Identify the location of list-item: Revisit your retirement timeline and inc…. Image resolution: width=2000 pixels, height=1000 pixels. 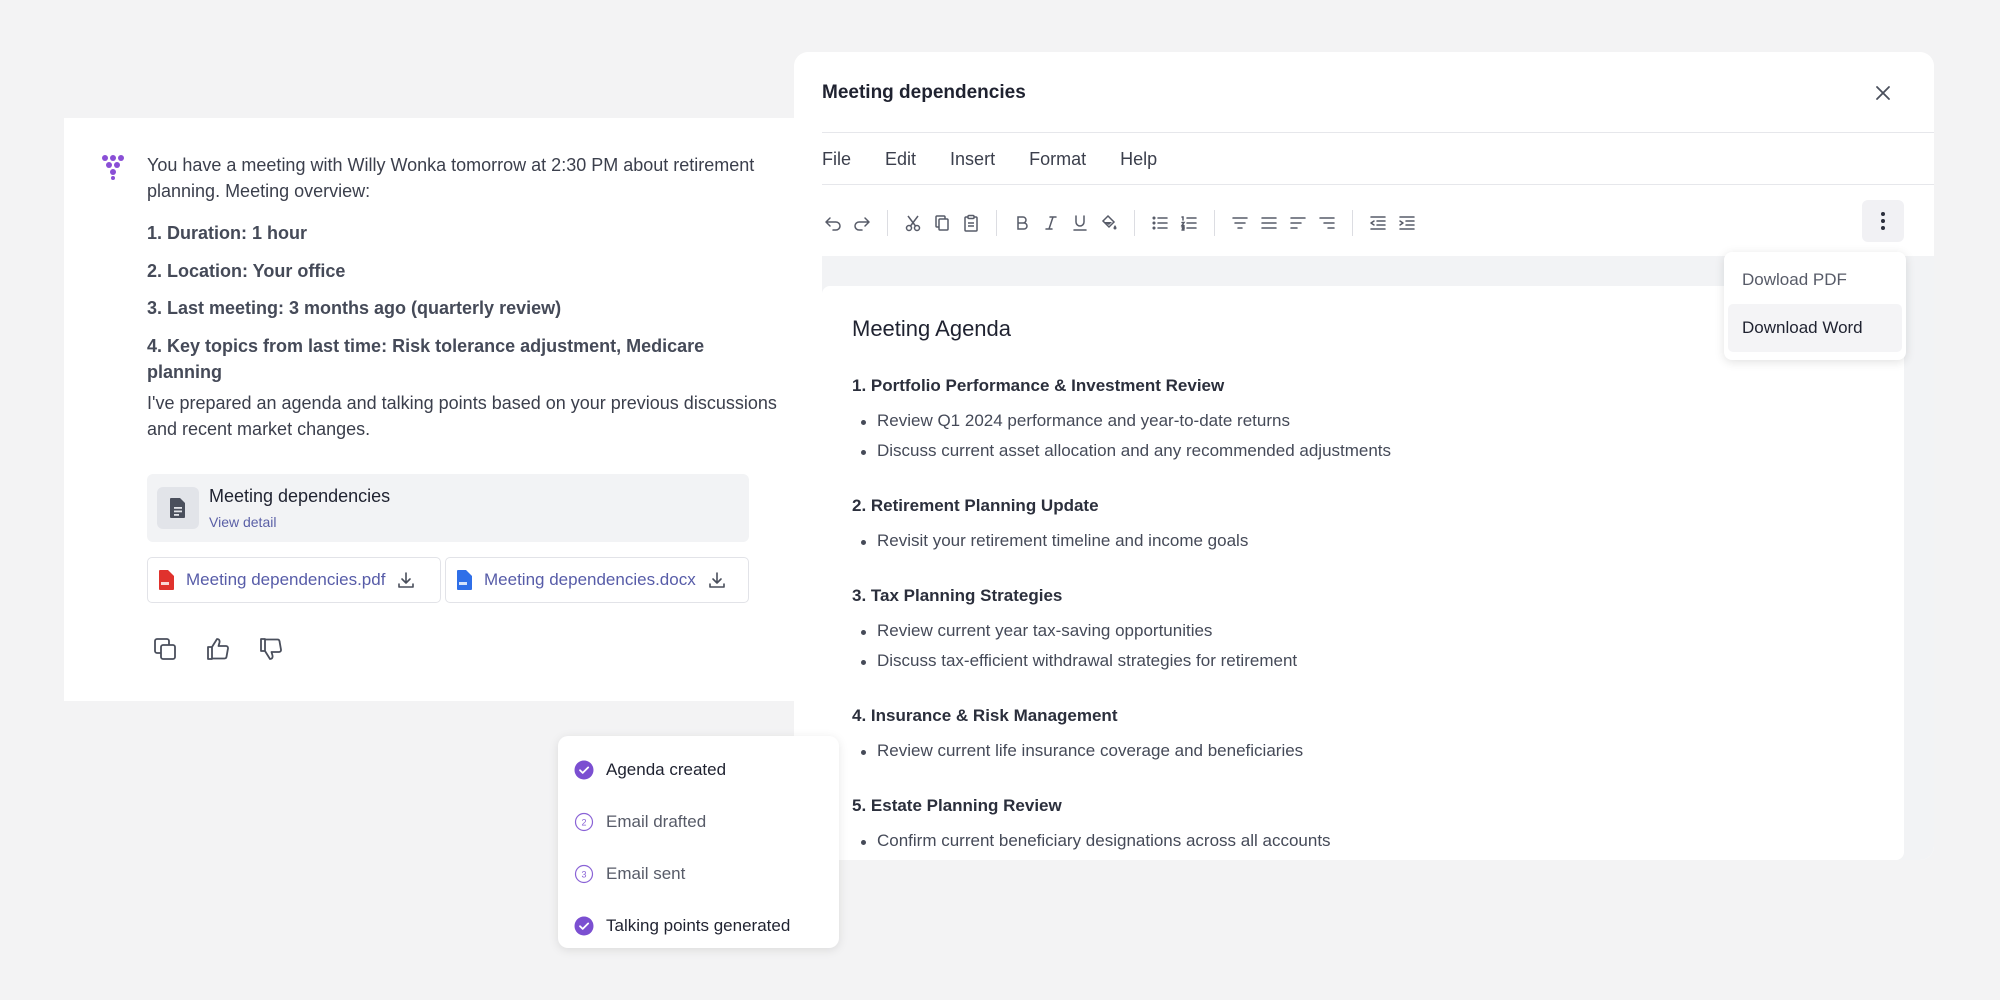
(1352, 541).